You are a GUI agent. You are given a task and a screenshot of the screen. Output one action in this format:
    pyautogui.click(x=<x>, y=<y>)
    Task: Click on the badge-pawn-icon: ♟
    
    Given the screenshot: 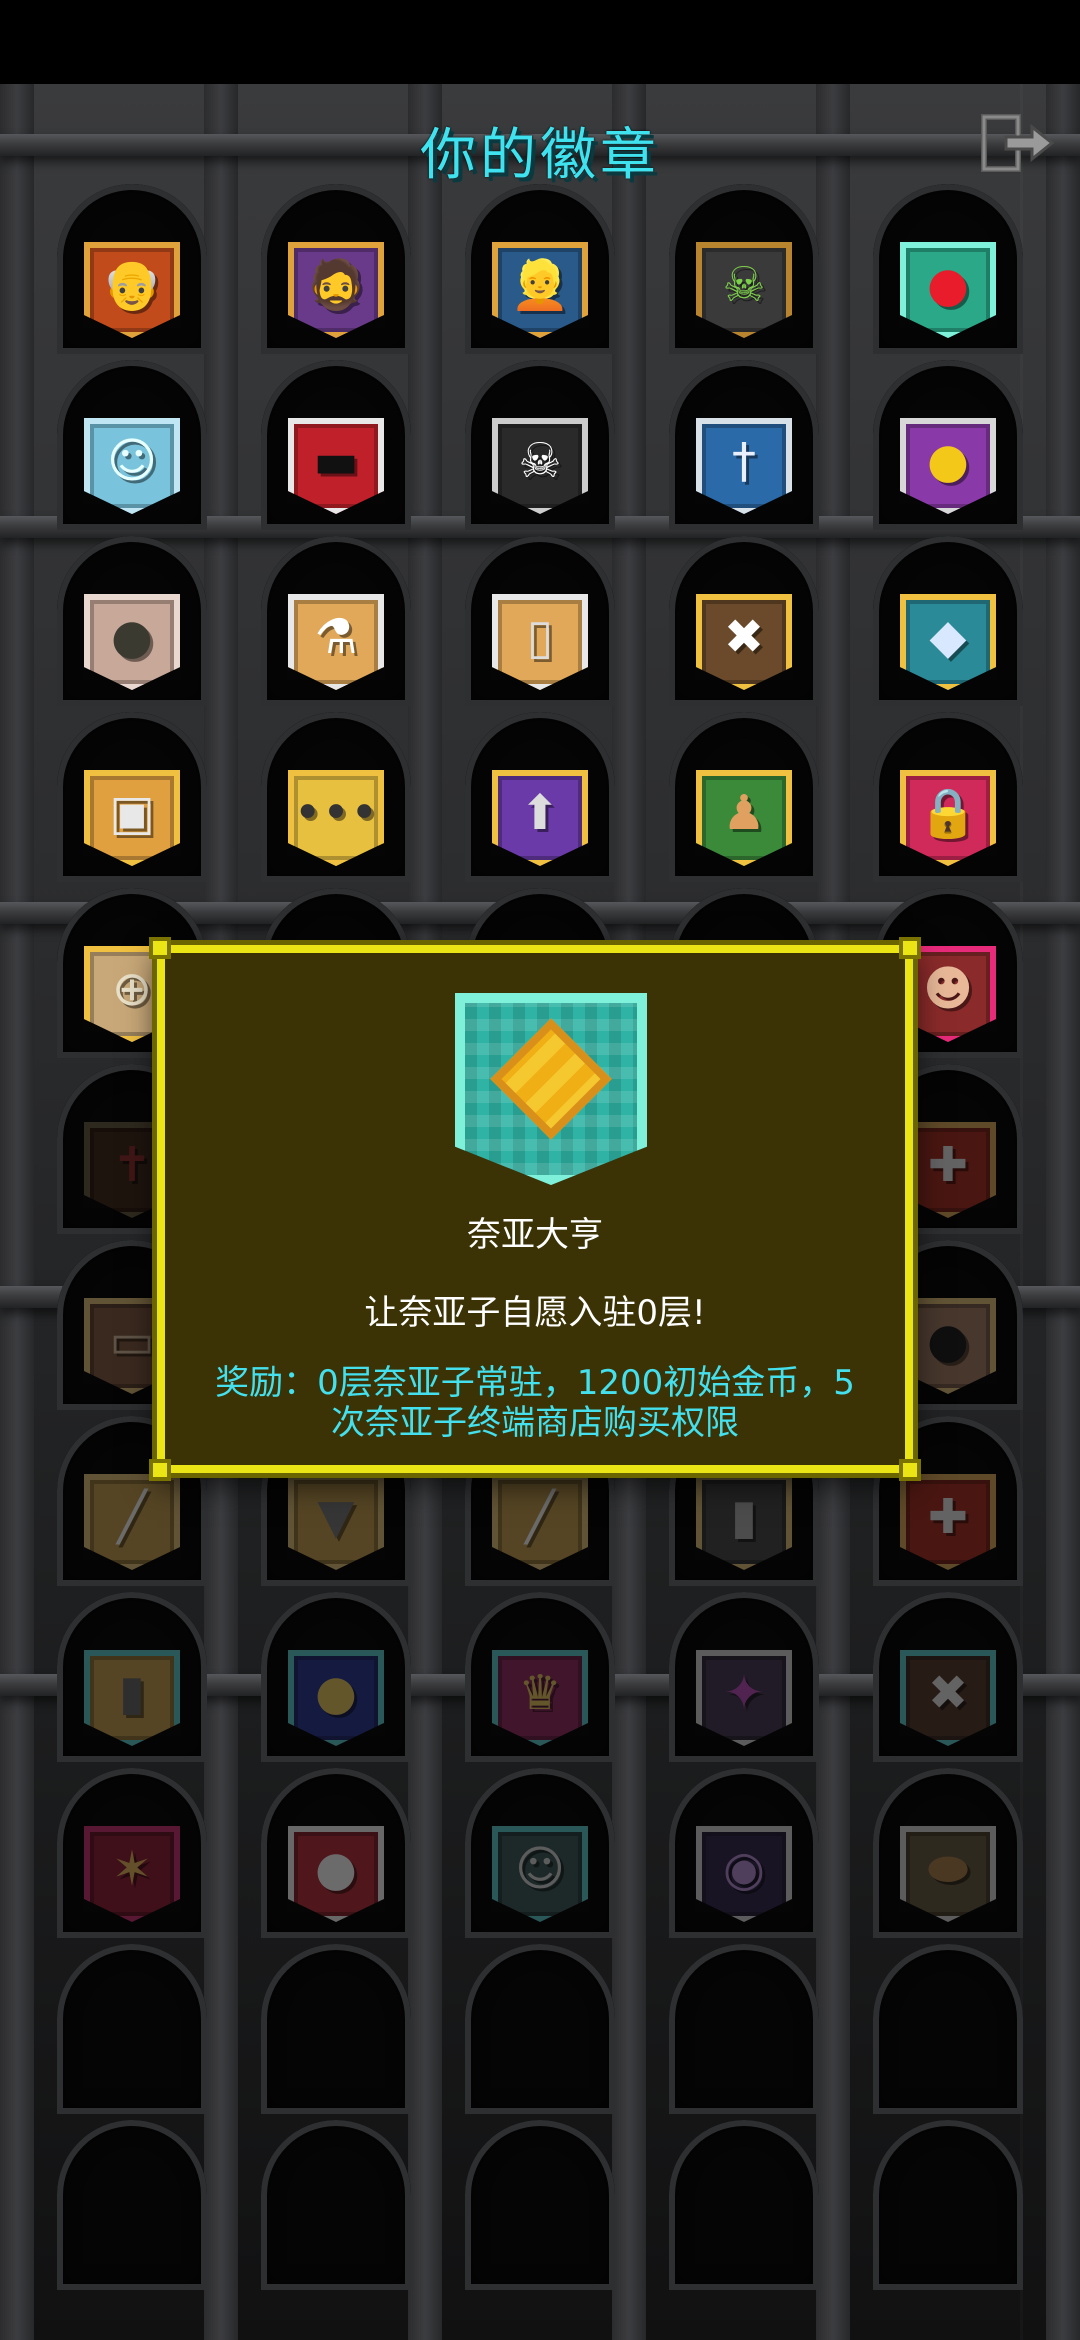 What is the action you would take?
    pyautogui.click(x=744, y=812)
    